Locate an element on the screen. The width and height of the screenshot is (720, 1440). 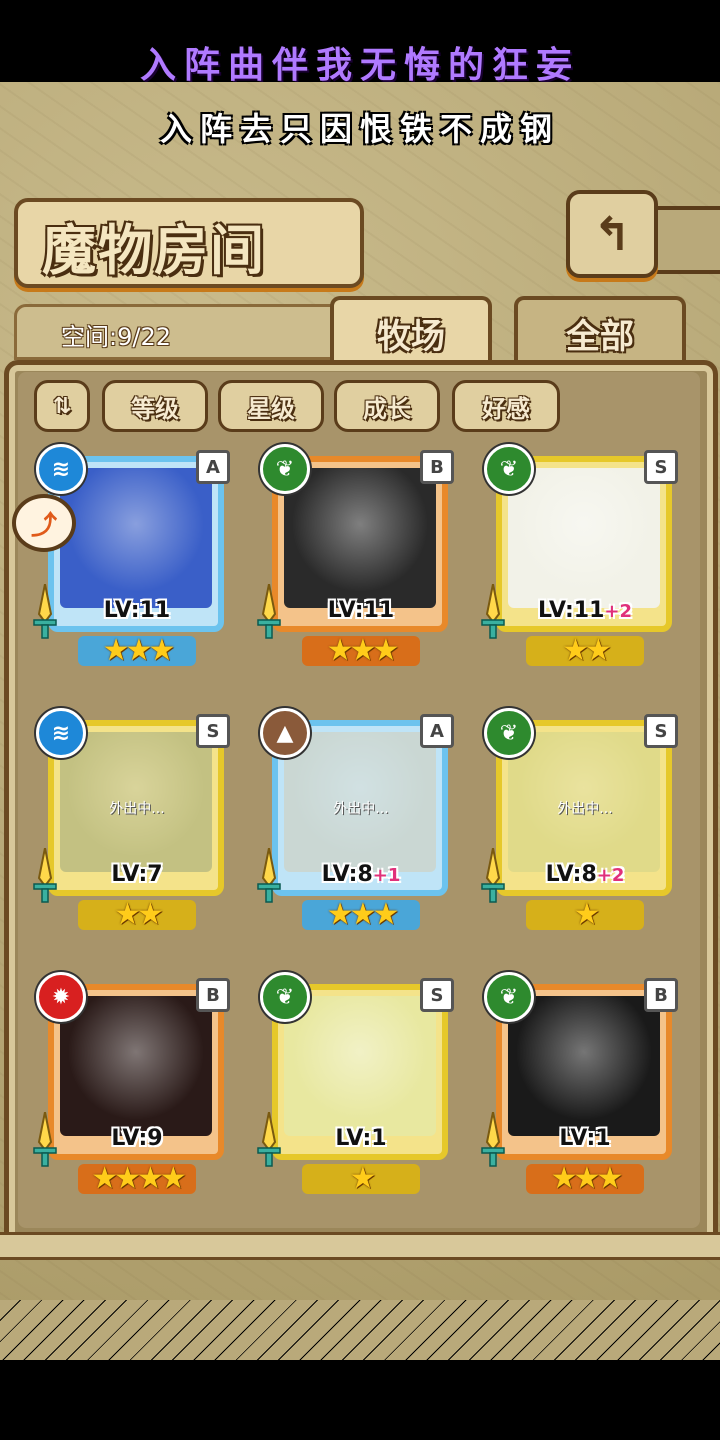
earth-element-icon: ▲ is located at coordinates (285, 733).